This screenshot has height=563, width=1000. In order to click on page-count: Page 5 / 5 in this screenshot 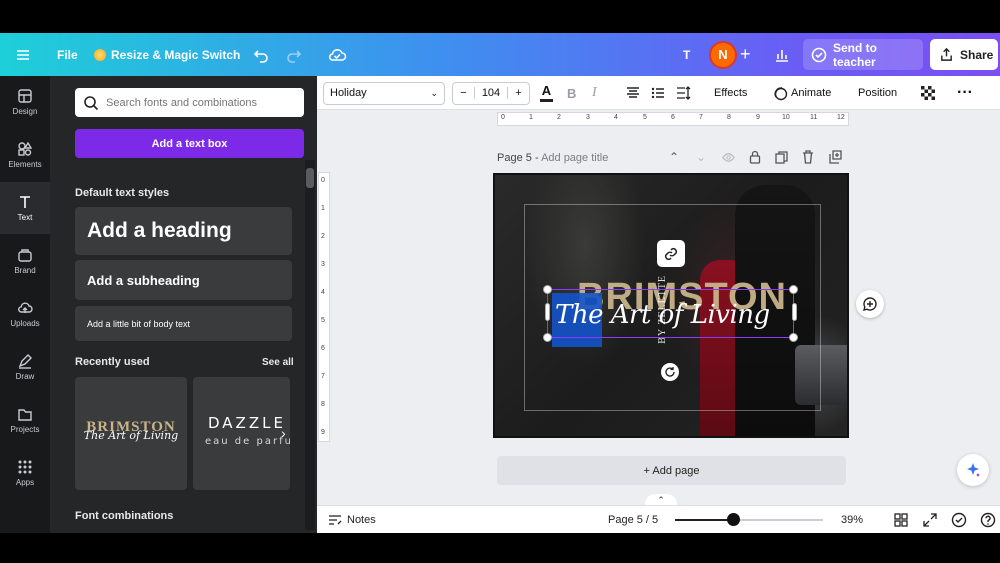, I will do `click(633, 520)`.